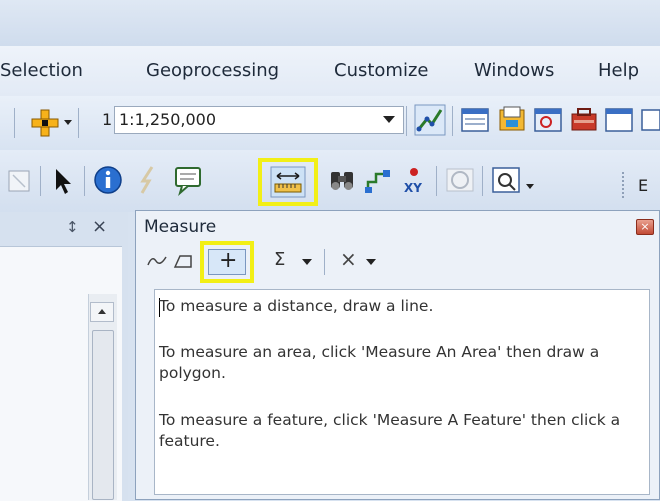  What do you see at coordinates (430, 120) in the screenshot?
I see `editor-toolbar-icon` at bounding box center [430, 120].